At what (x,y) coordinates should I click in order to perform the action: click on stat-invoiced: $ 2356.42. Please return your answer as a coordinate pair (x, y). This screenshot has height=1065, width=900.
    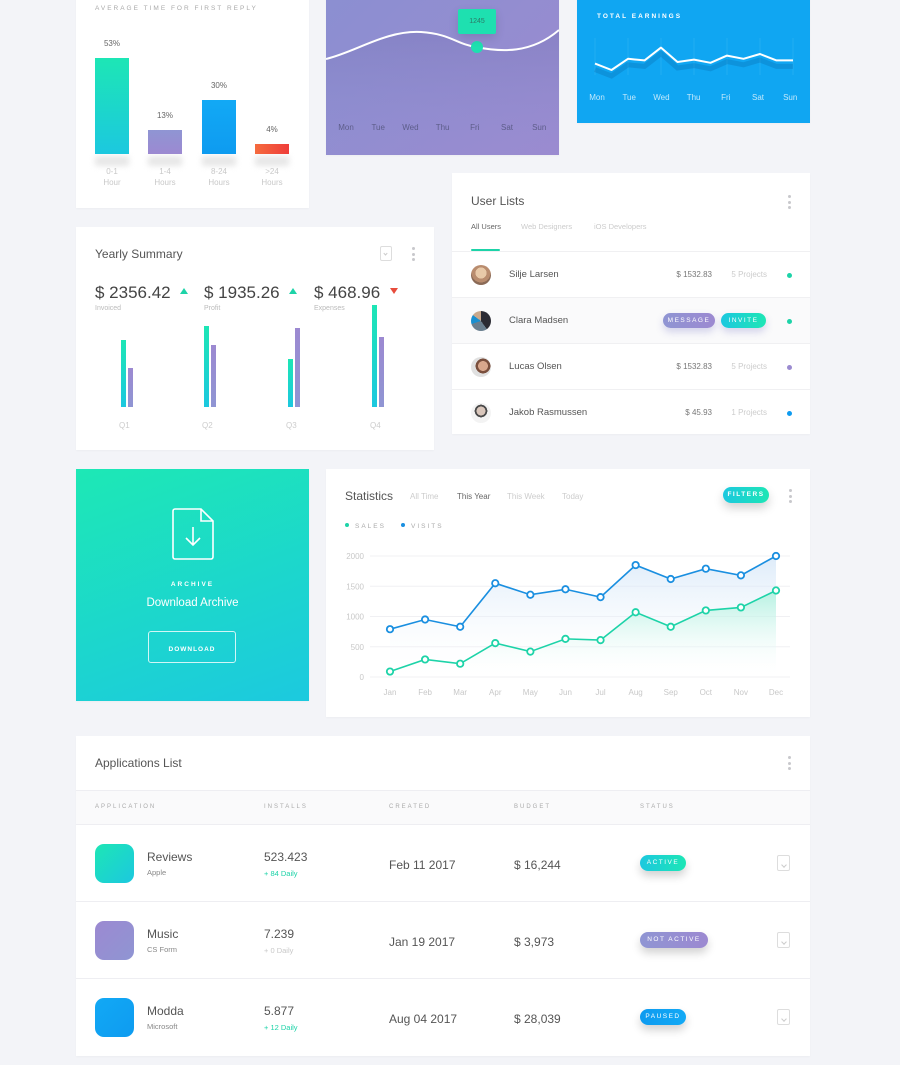
    Looking at the image, I should click on (142, 293).